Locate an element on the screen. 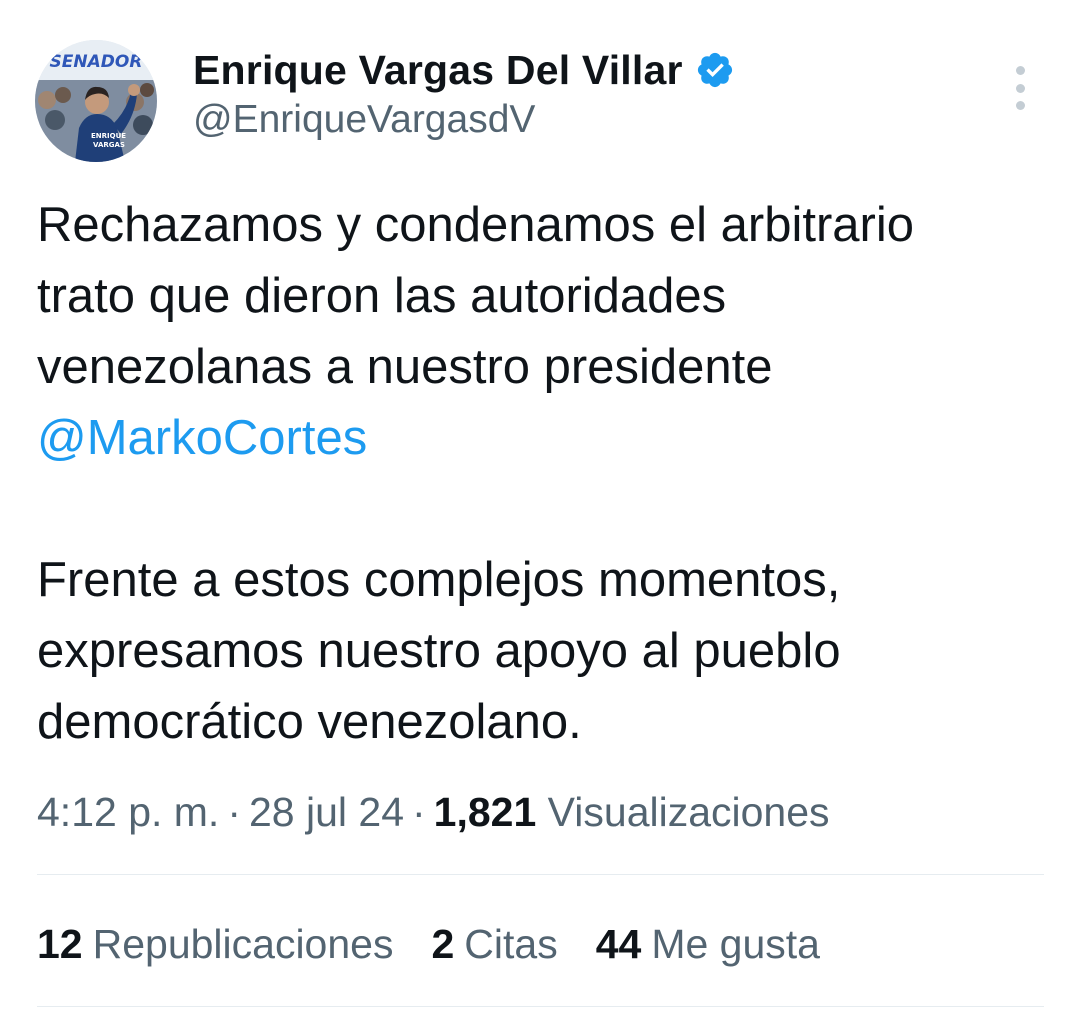 The height and width of the screenshot is (1014, 1080). likes-stat: 44 Me gusta is located at coordinates (708, 944).